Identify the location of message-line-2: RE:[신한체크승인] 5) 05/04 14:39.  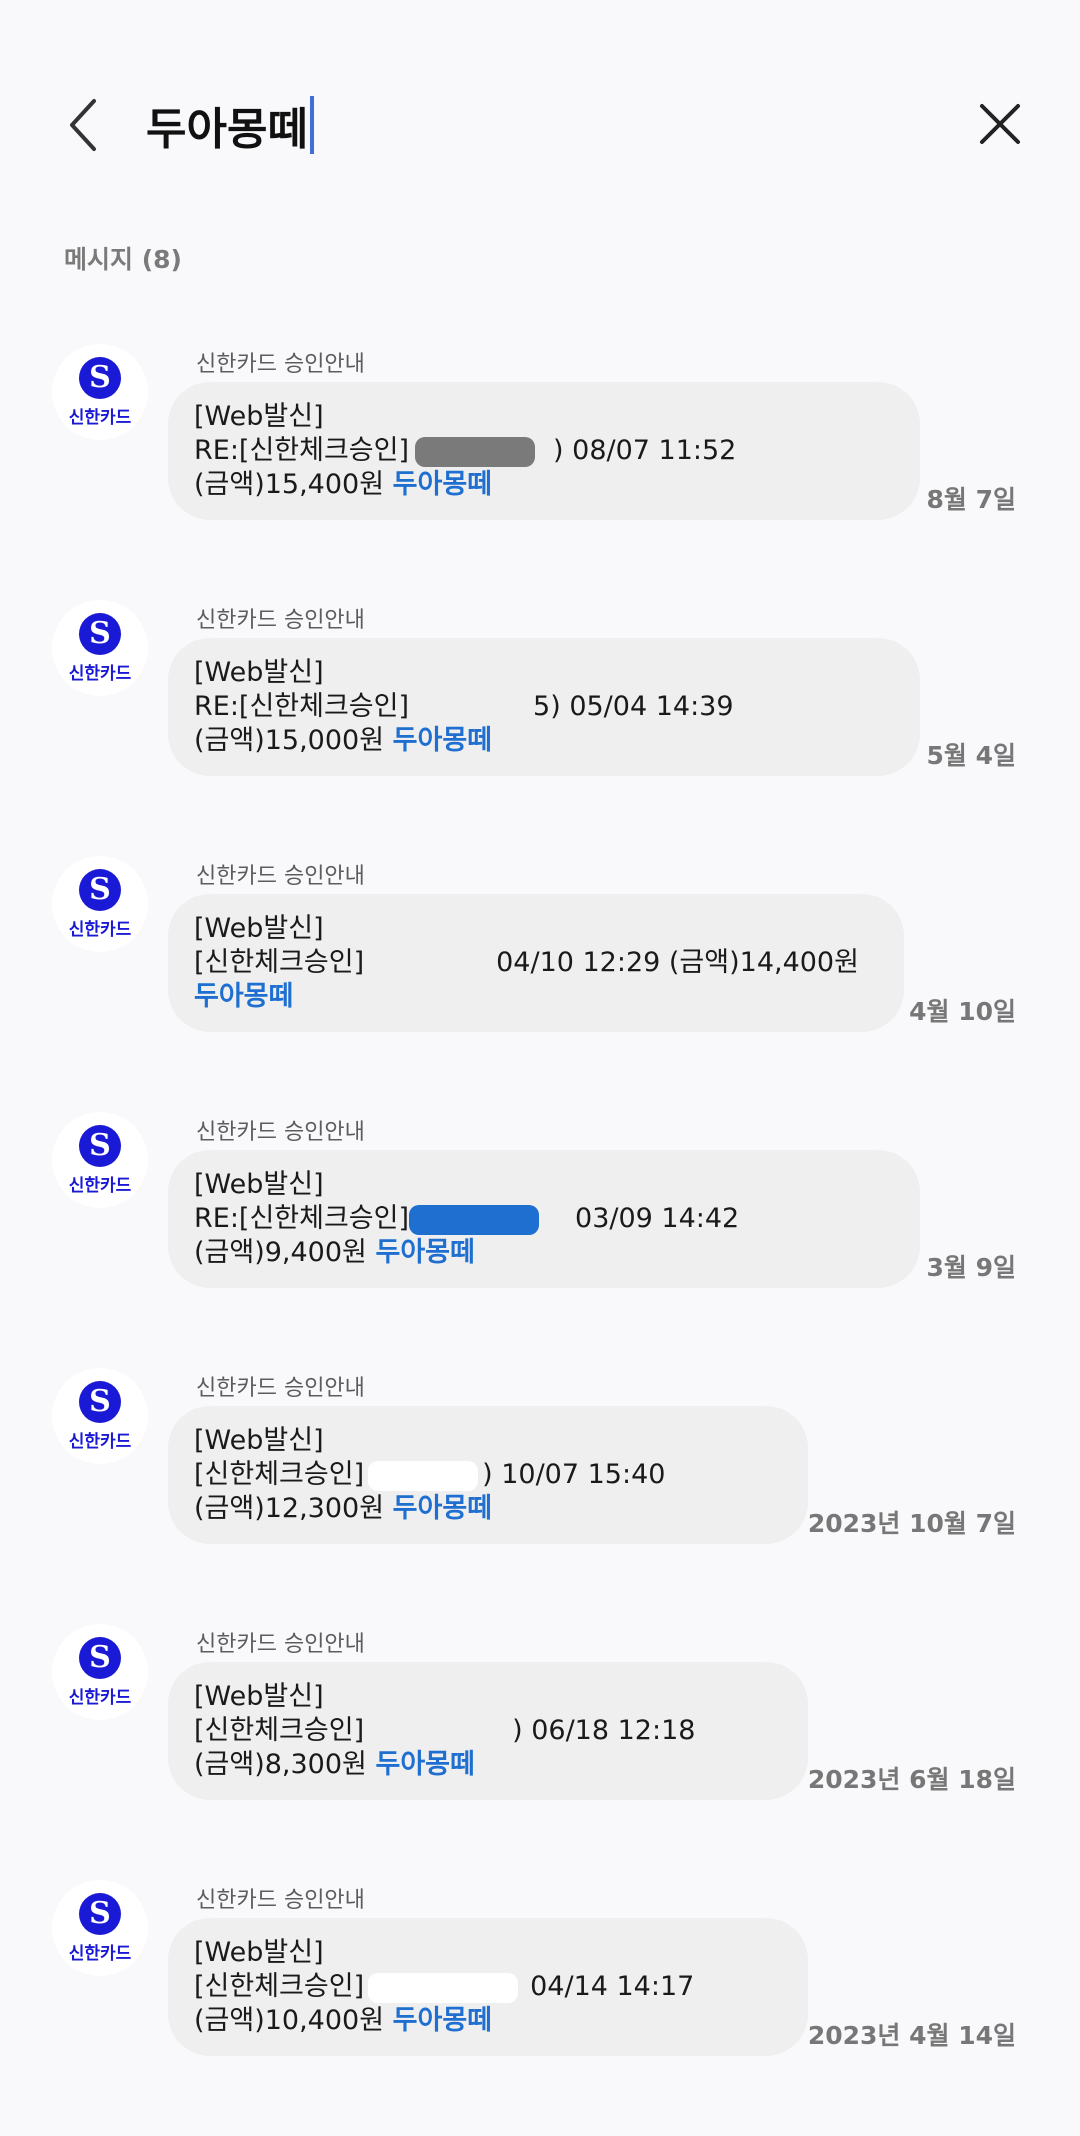
(544, 707).